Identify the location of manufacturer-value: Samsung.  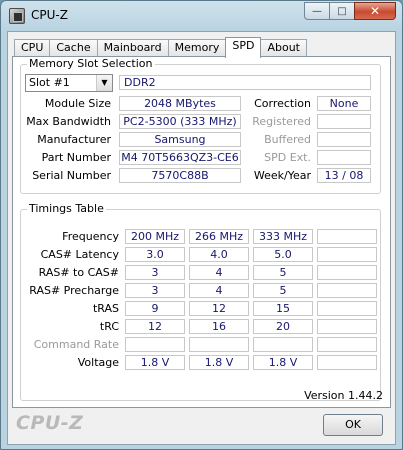
(180, 139).